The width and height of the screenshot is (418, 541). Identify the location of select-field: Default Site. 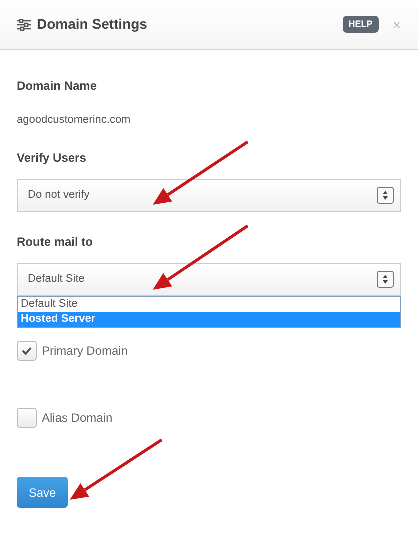
(209, 279).